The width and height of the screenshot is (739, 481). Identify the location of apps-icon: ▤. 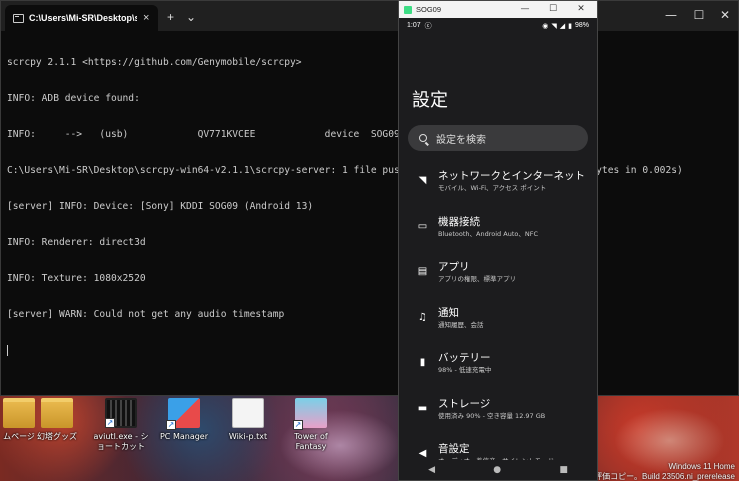
(422, 271).